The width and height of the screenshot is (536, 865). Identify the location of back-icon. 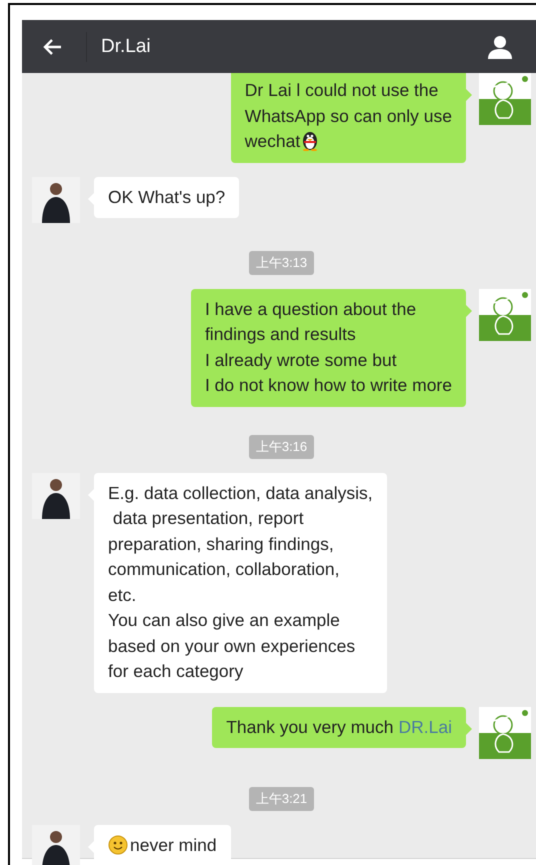
(52, 47).